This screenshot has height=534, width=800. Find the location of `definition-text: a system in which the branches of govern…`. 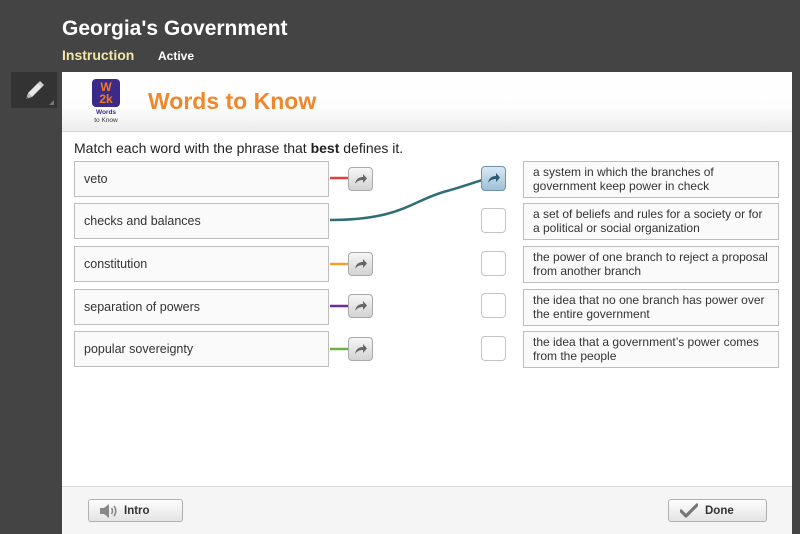

definition-text: a system in which the branches of govern… is located at coordinates (623, 179).